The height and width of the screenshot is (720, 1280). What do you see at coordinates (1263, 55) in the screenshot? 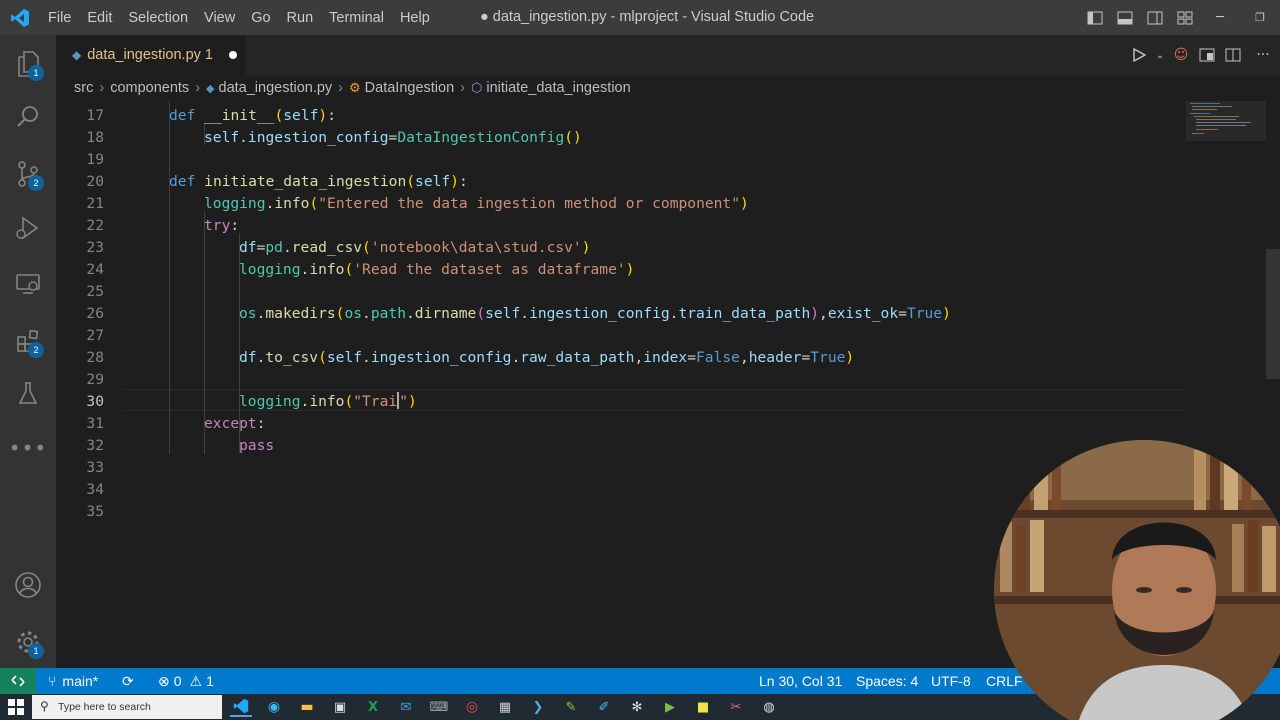
I see `more-actions-icon: ···` at bounding box center [1263, 55].